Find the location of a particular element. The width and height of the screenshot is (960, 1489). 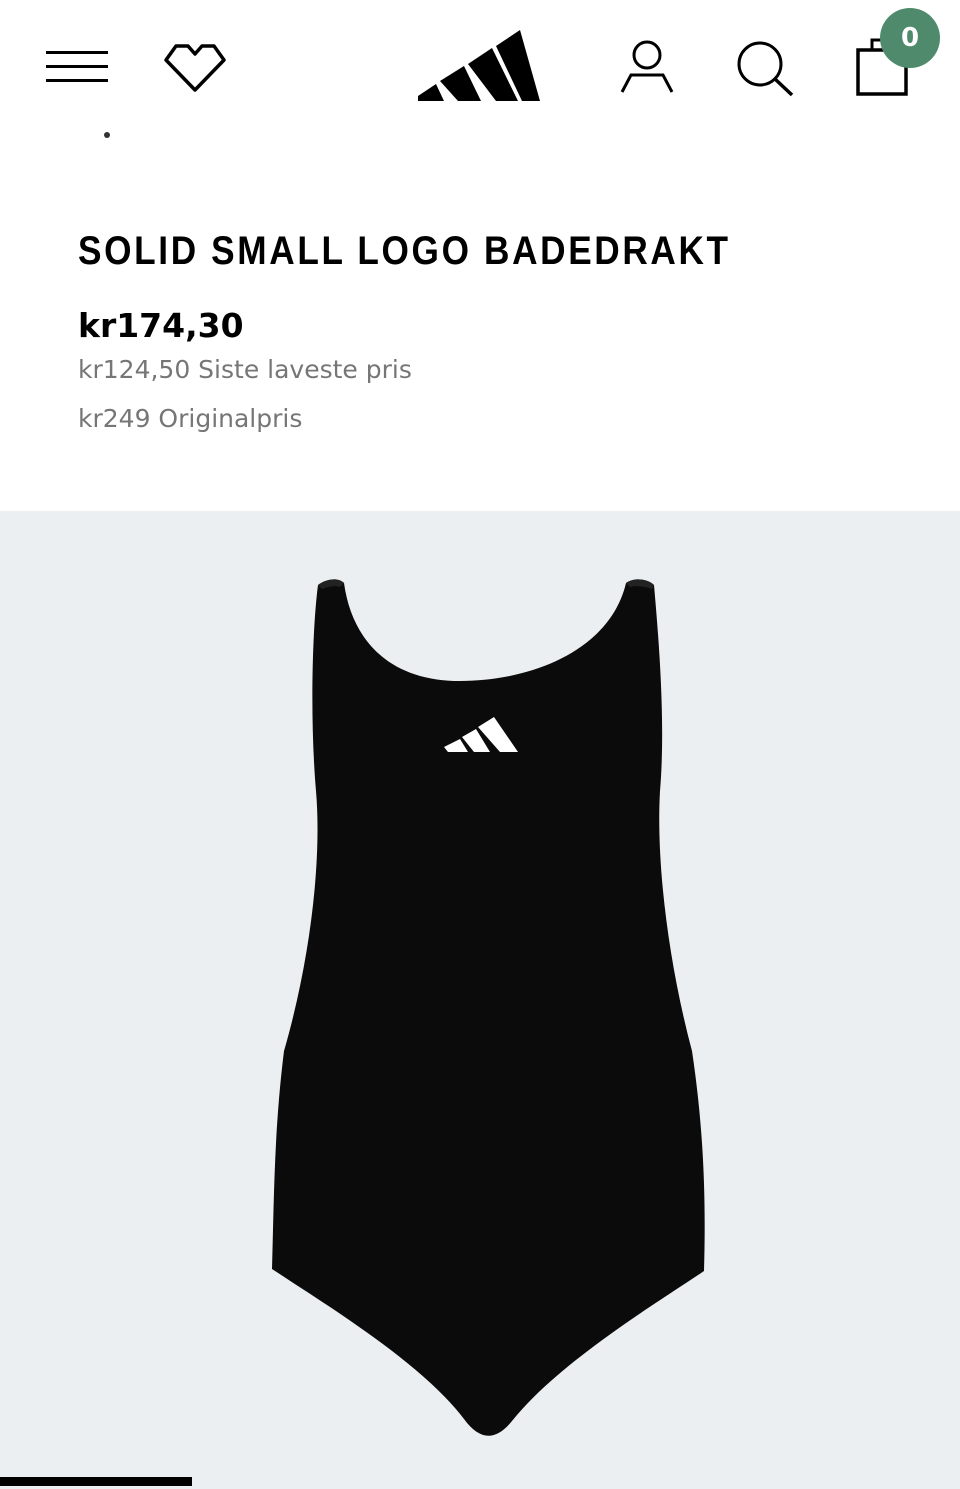

user-icon is located at coordinates (647, 66).